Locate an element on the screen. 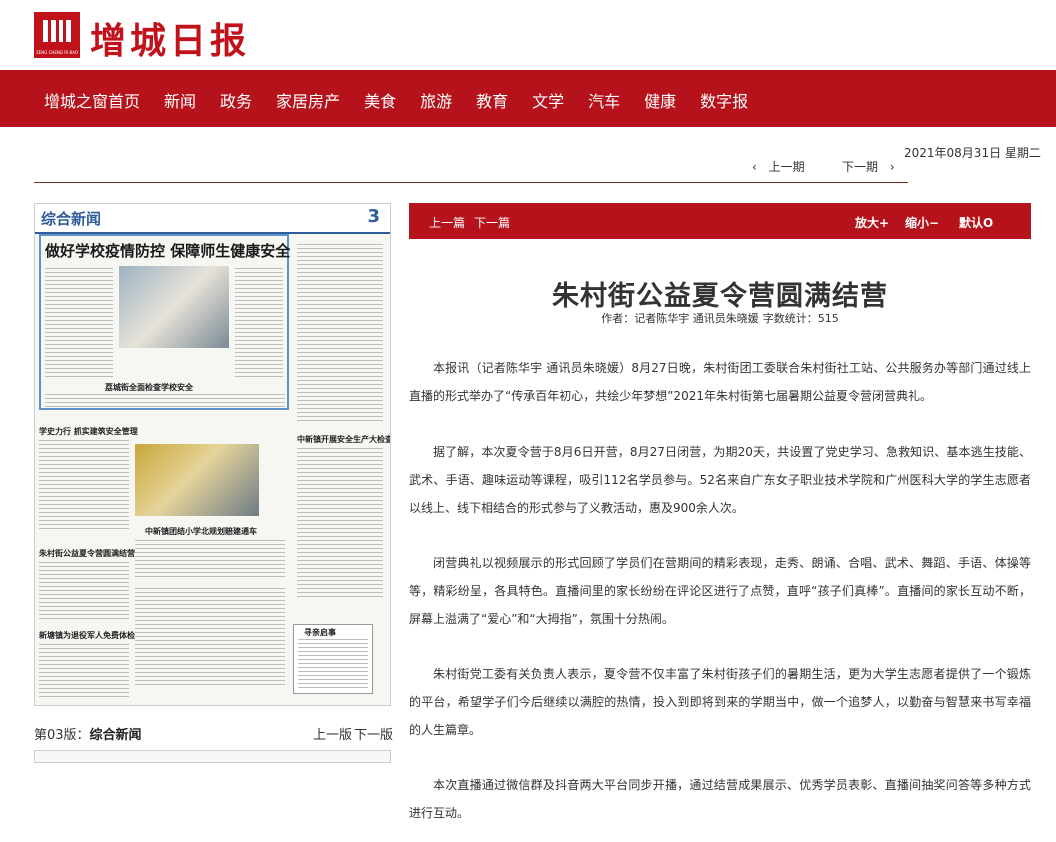  nav-item-home-property: 家居房产 is located at coordinates (308, 100).